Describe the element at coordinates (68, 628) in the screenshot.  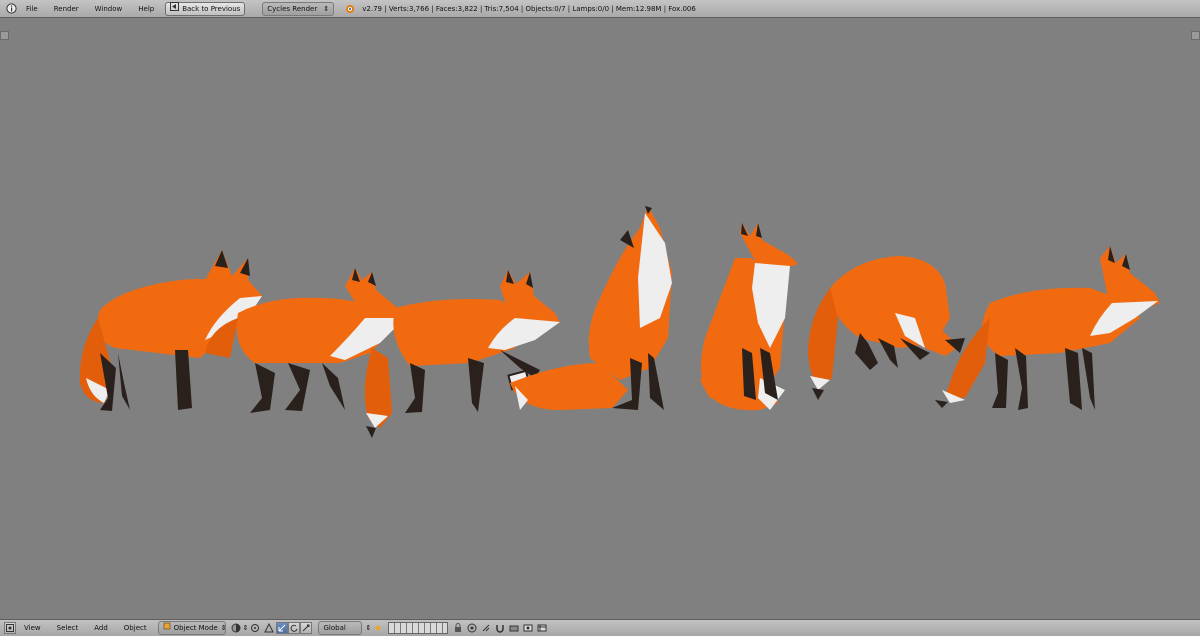
I see `menu-select: Select` at that location.